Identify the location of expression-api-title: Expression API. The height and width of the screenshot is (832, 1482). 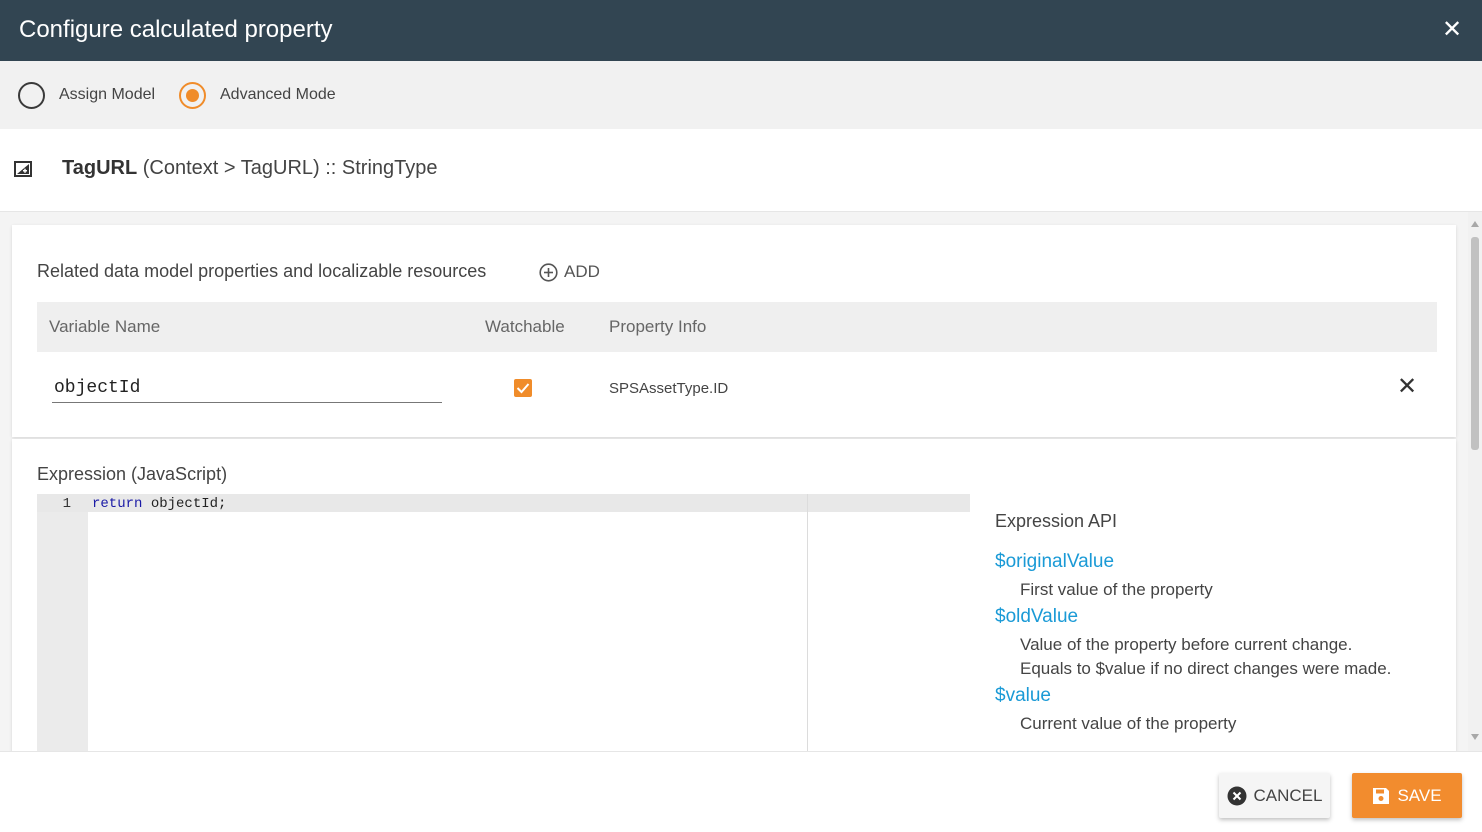
(1056, 521).